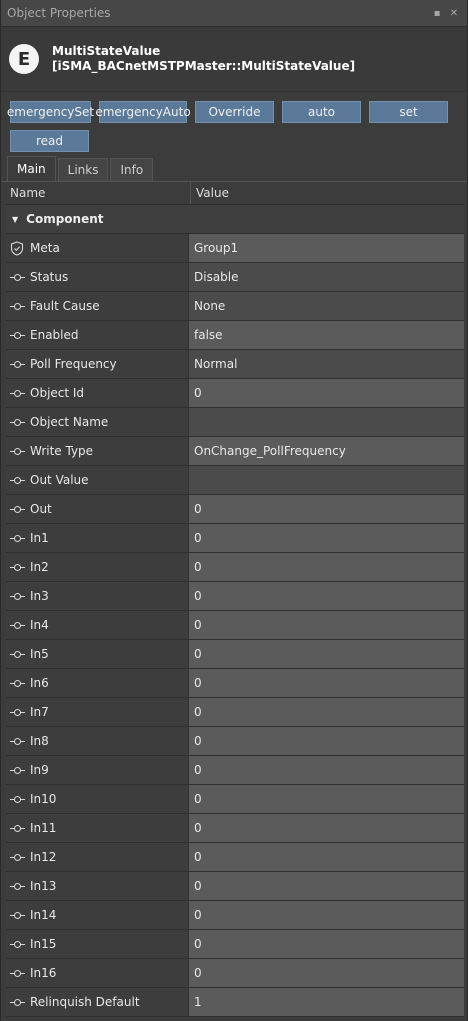  What do you see at coordinates (408, 112) in the screenshot?
I see `set-button: set` at bounding box center [408, 112].